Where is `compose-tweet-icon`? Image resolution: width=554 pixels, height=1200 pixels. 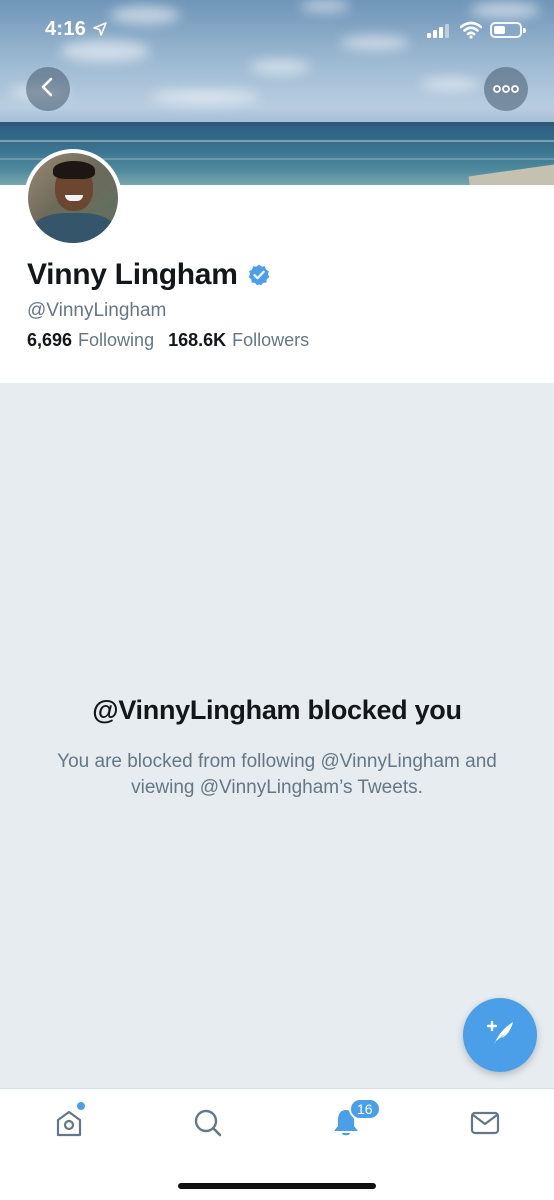
compose-tweet-icon is located at coordinates (500, 1035).